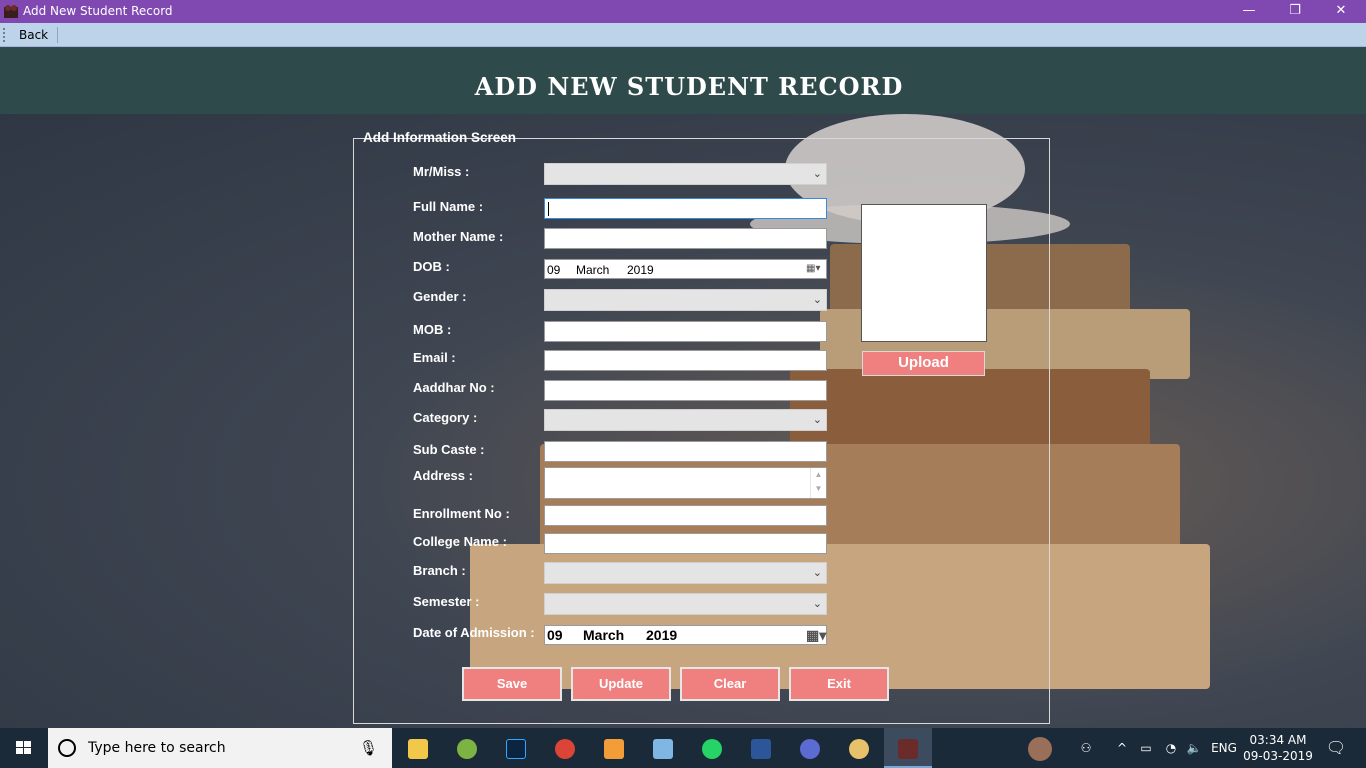 The image size is (1366, 768). I want to click on photo-preview, so click(924, 273).